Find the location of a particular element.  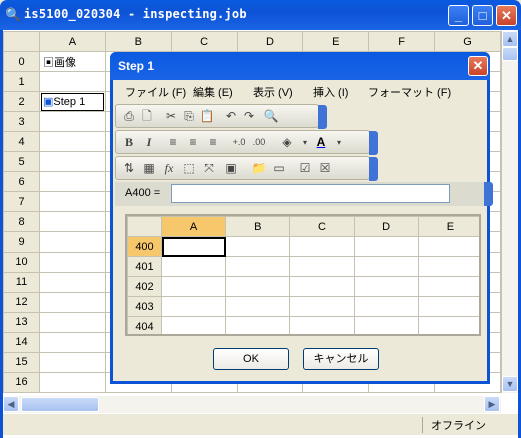

cell-a2: ▣Step 1 is located at coordinates (72, 102).